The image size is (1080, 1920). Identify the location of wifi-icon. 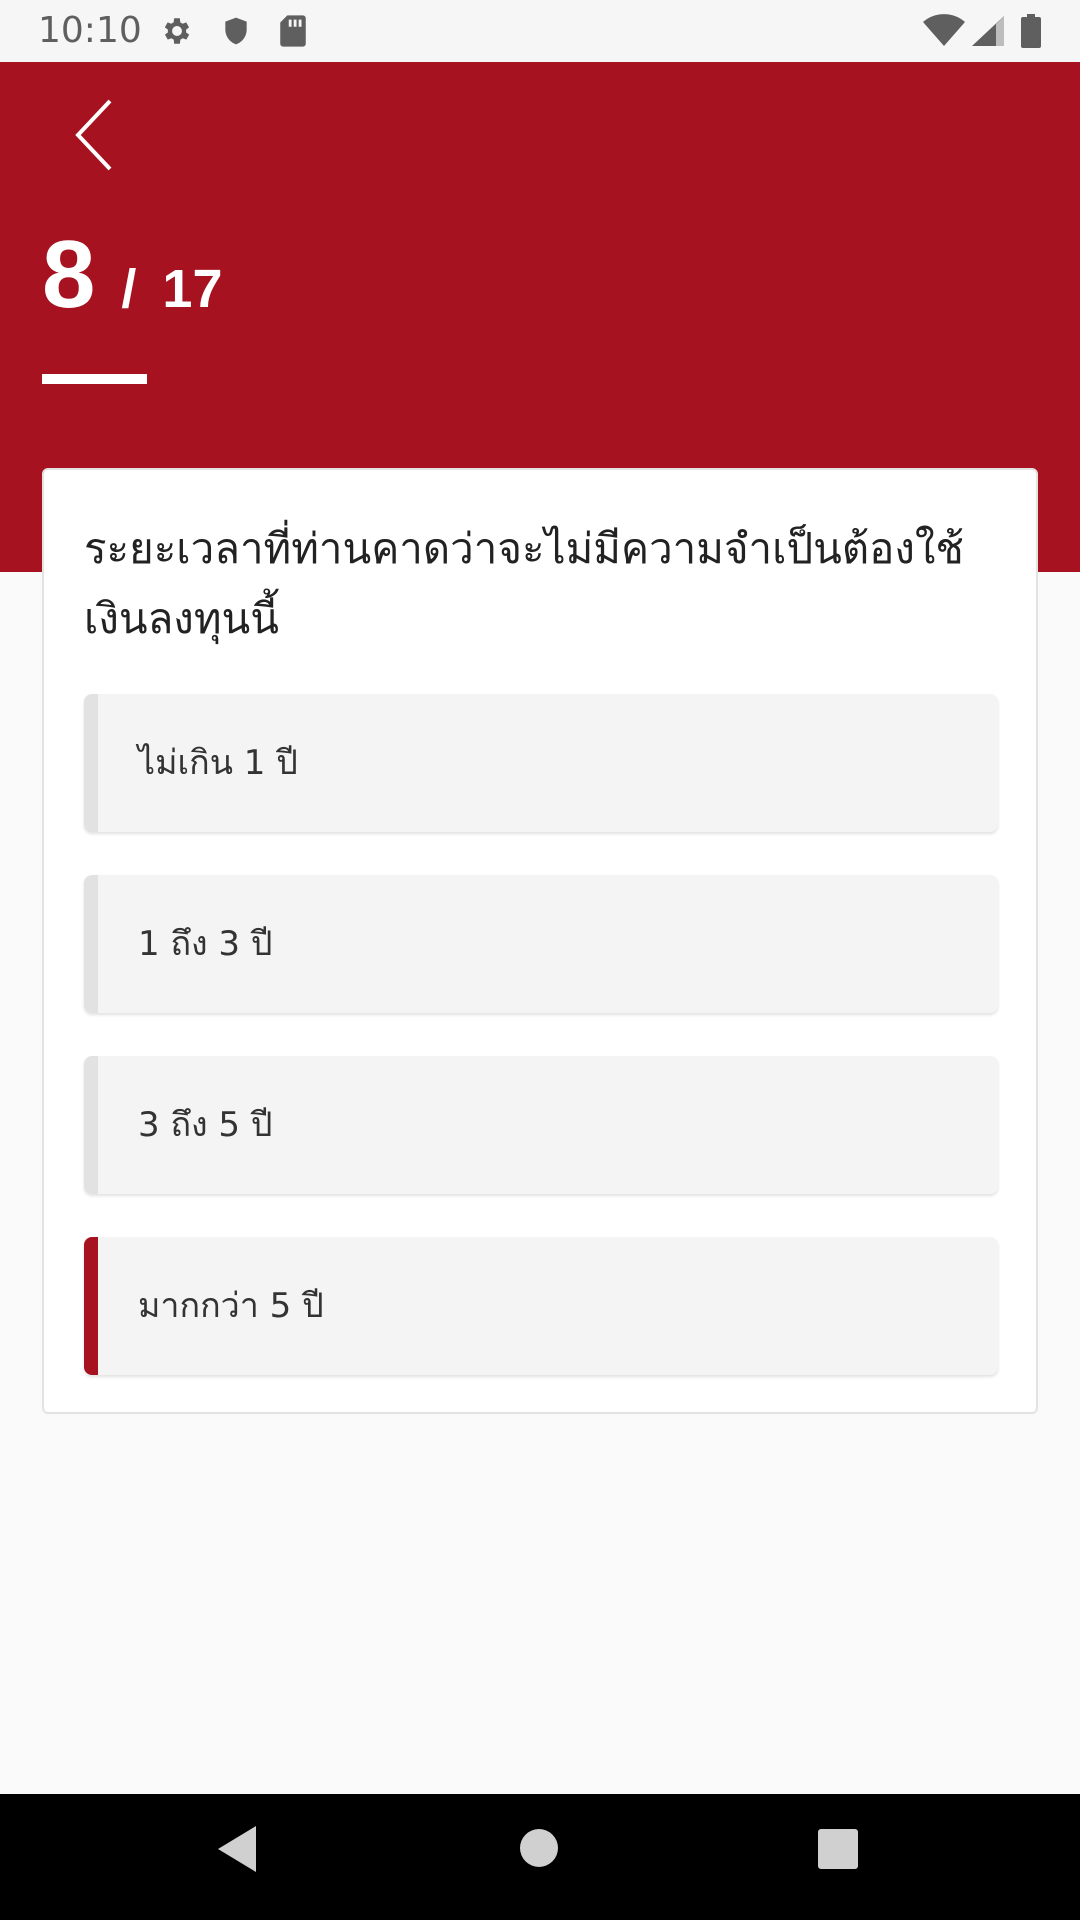
(944, 33).